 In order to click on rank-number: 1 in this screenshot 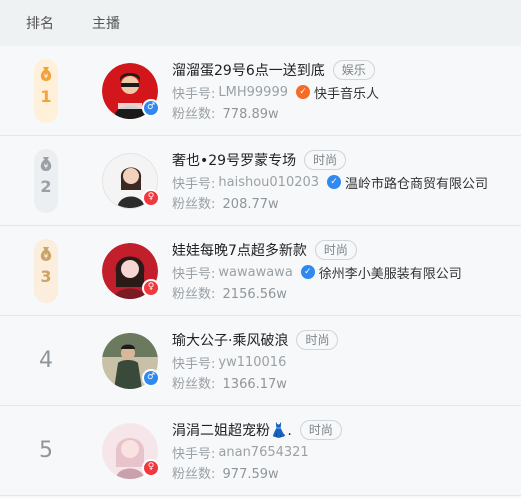, I will do `click(46, 96)`.